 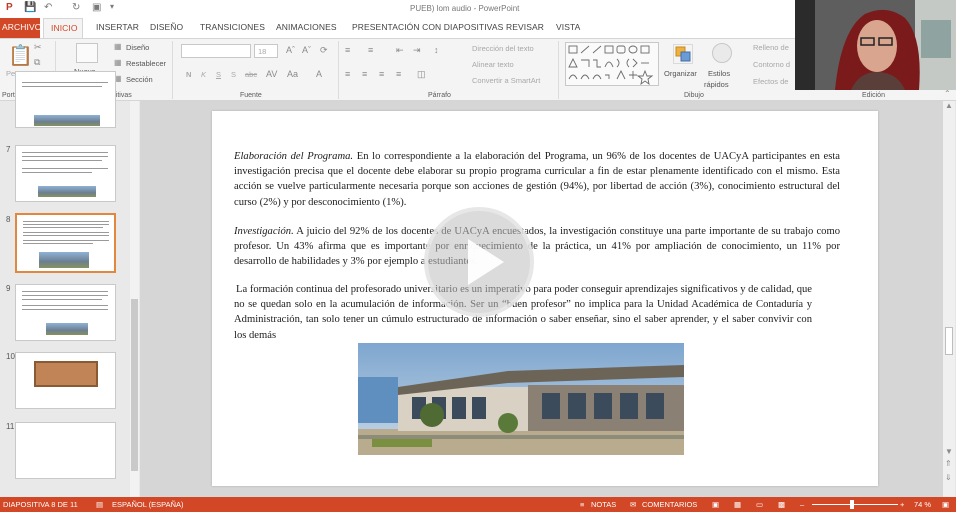 What do you see at coordinates (802, 504) in the screenshot?
I see `zoom-out-icon: –` at bounding box center [802, 504].